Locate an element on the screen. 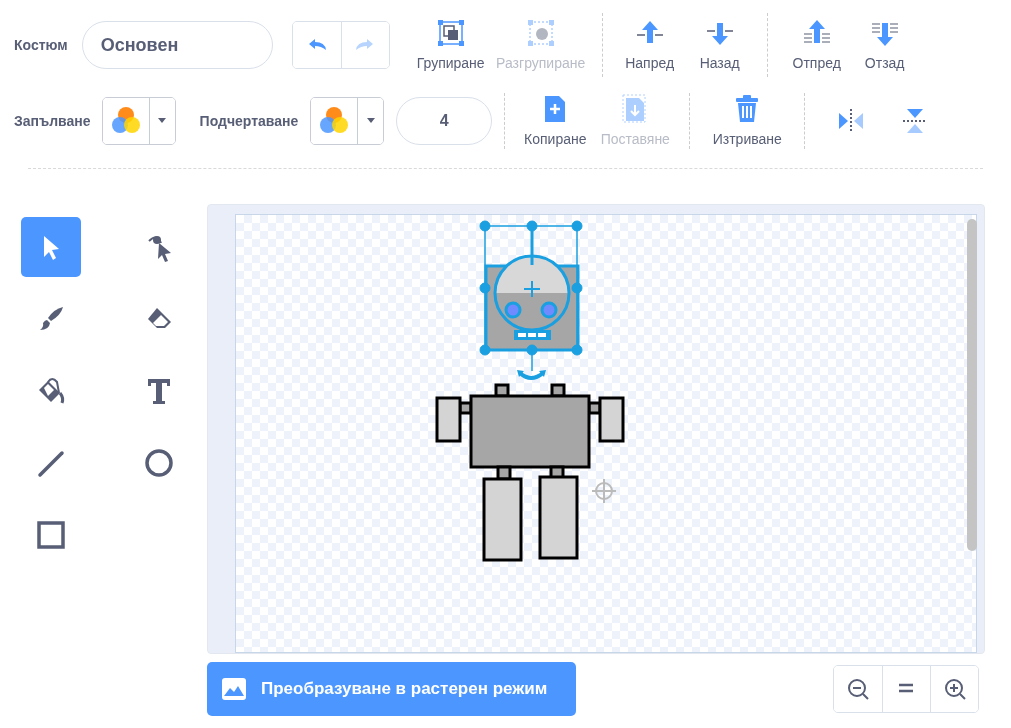 This screenshot has height=728, width=1011. zoom-in-icon is located at coordinates (954, 689).